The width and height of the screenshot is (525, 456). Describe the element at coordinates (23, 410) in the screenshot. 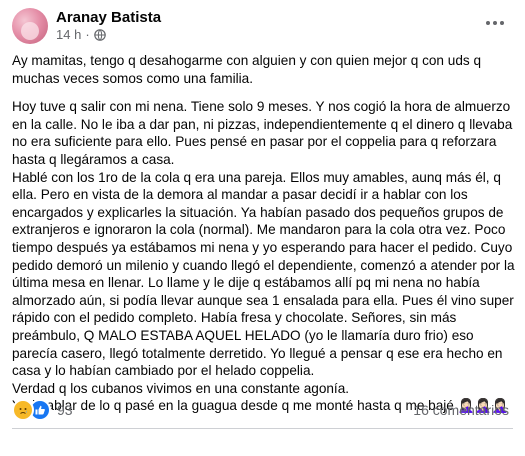

I see `sad-icon` at that location.